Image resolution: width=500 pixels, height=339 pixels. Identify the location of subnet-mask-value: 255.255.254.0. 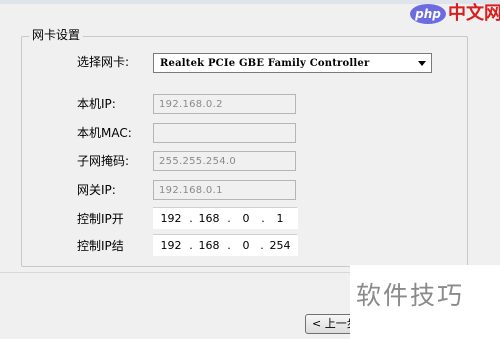
(198, 161).